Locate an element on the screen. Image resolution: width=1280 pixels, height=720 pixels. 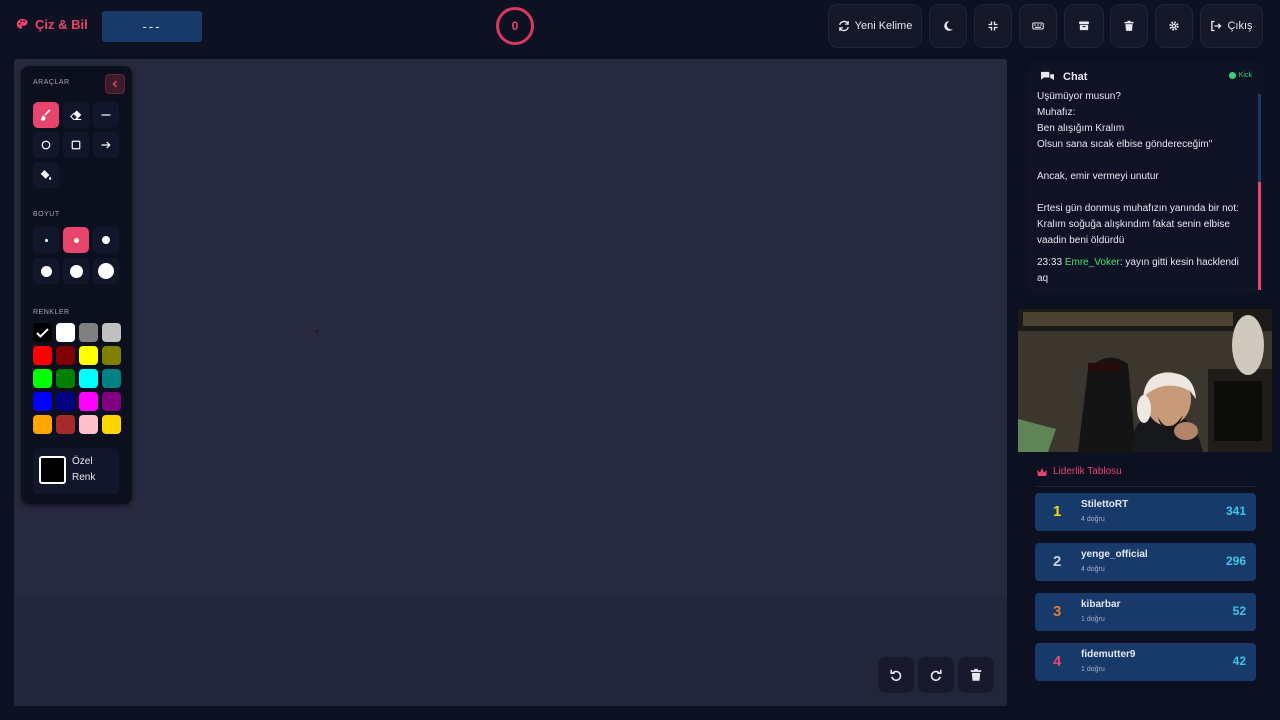
clear-canvas-button is located at coordinates (976, 675).